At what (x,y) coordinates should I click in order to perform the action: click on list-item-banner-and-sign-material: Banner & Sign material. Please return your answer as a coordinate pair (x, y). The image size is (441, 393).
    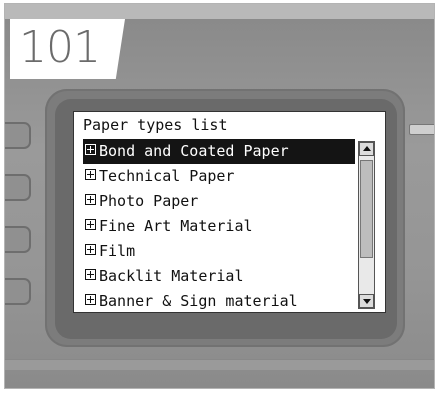
    Looking at the image, I should click on (219, 300).